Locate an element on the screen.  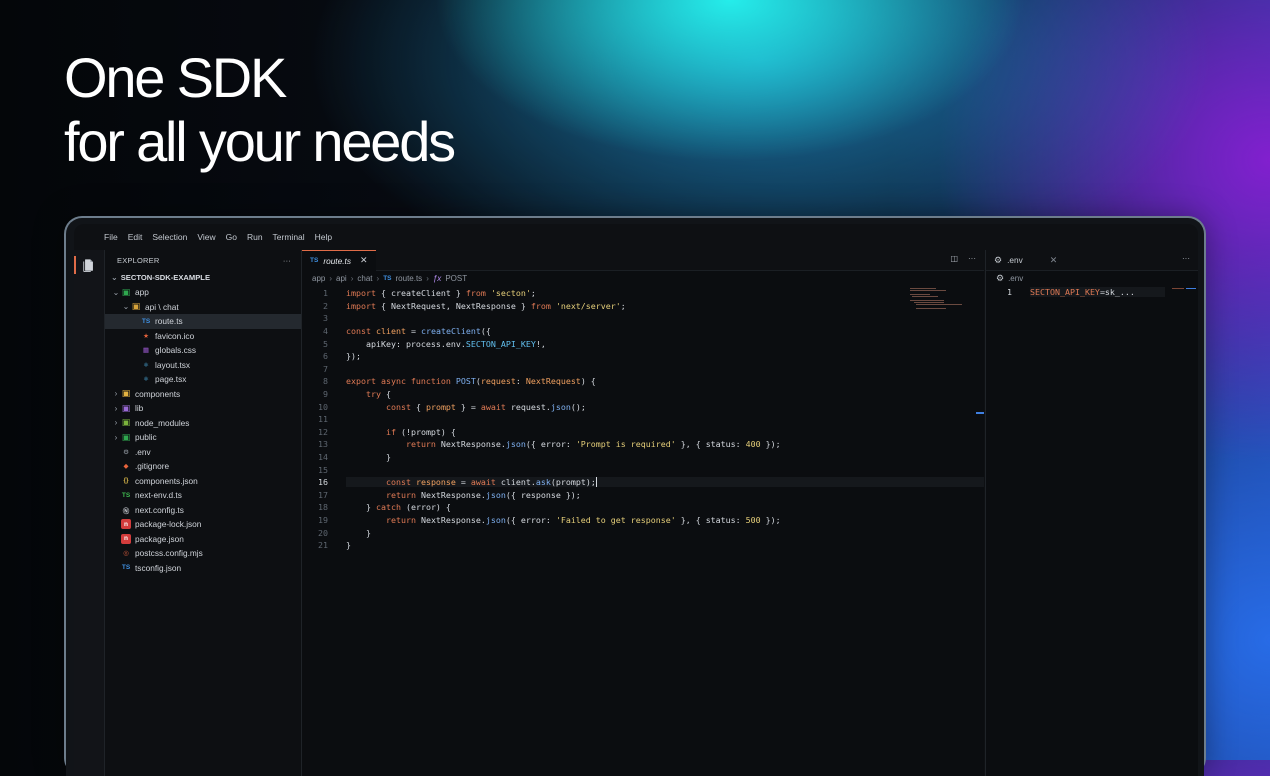
code-line: 3 is located at coordinates (643, 318).